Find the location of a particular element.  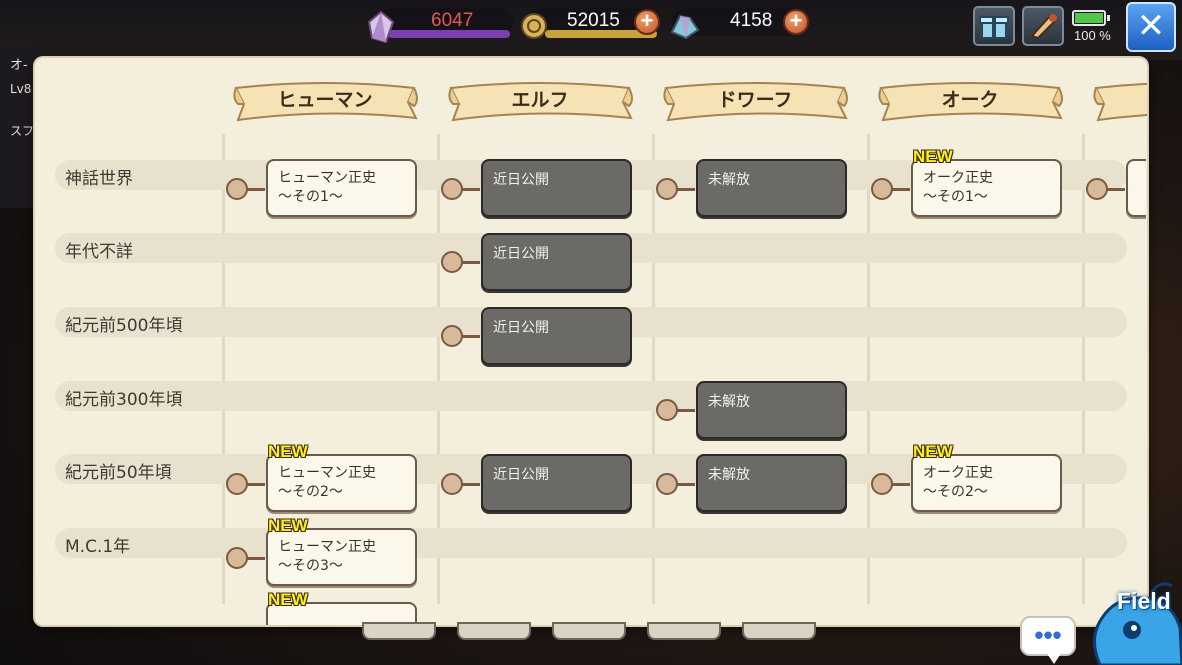

gold-add-button: + is located at coordinates (647, 22).